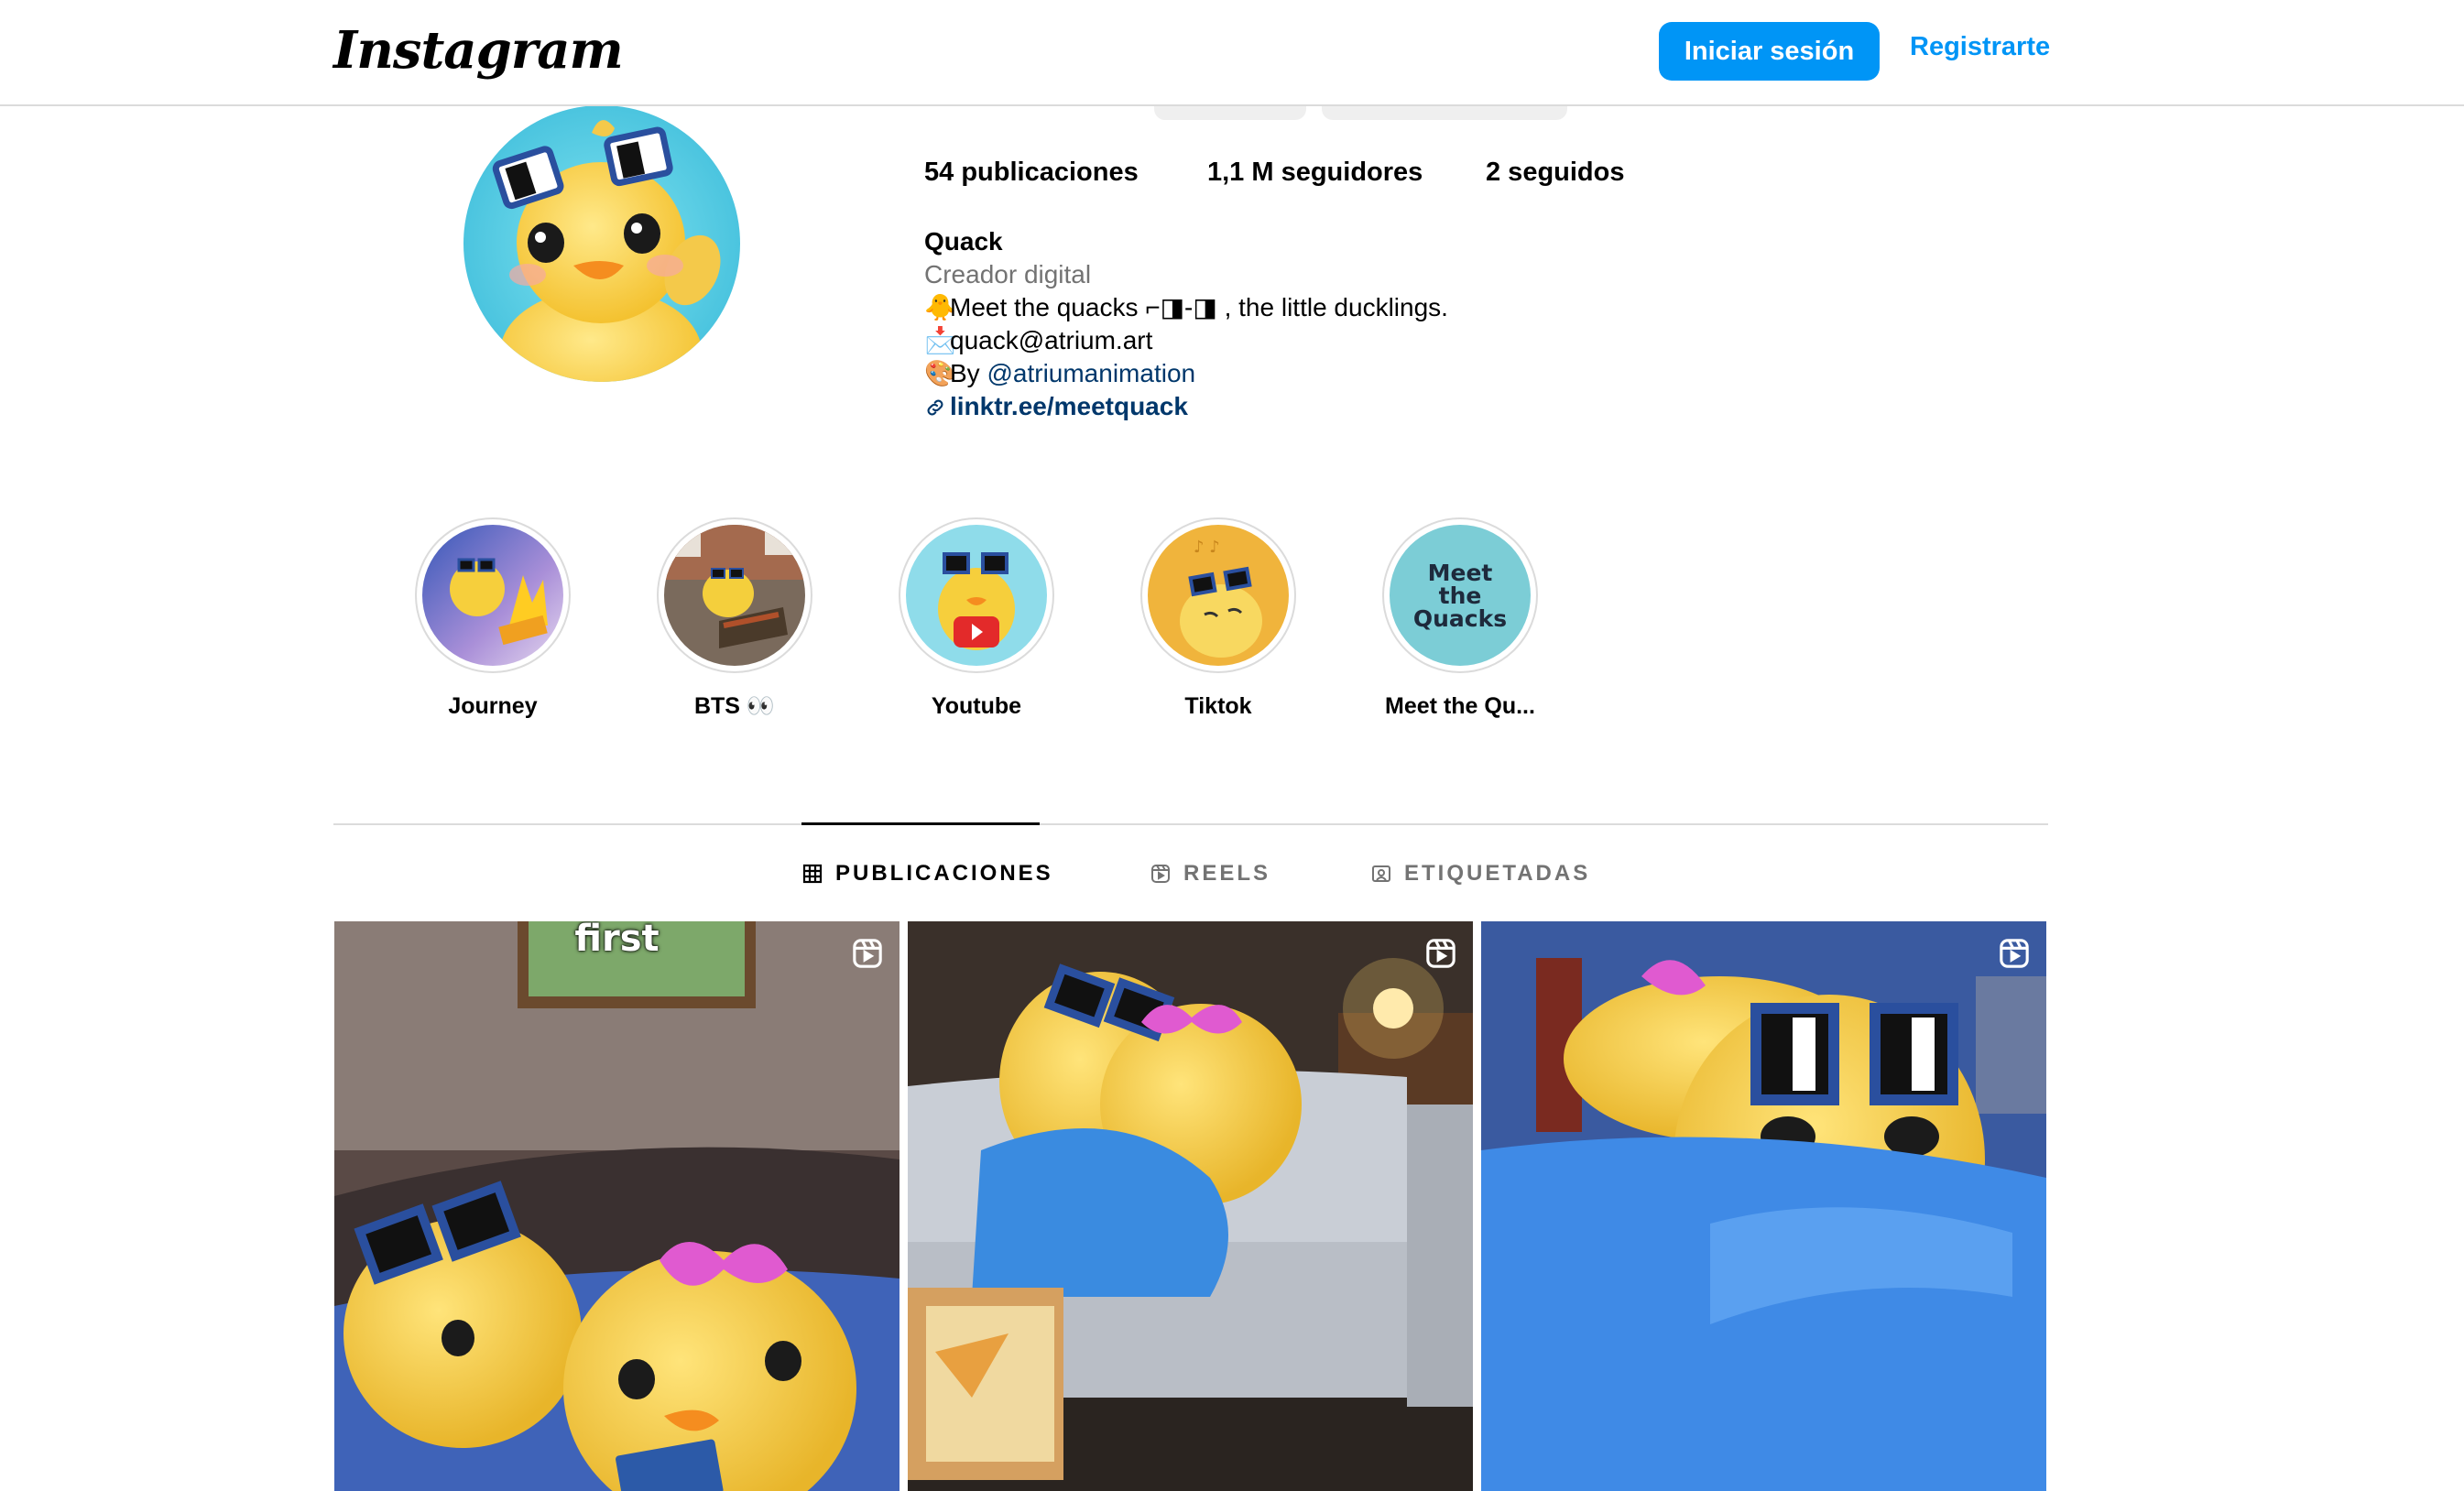  I want to click on tab-posts: PUBLICACIONES, so click(927, 874).